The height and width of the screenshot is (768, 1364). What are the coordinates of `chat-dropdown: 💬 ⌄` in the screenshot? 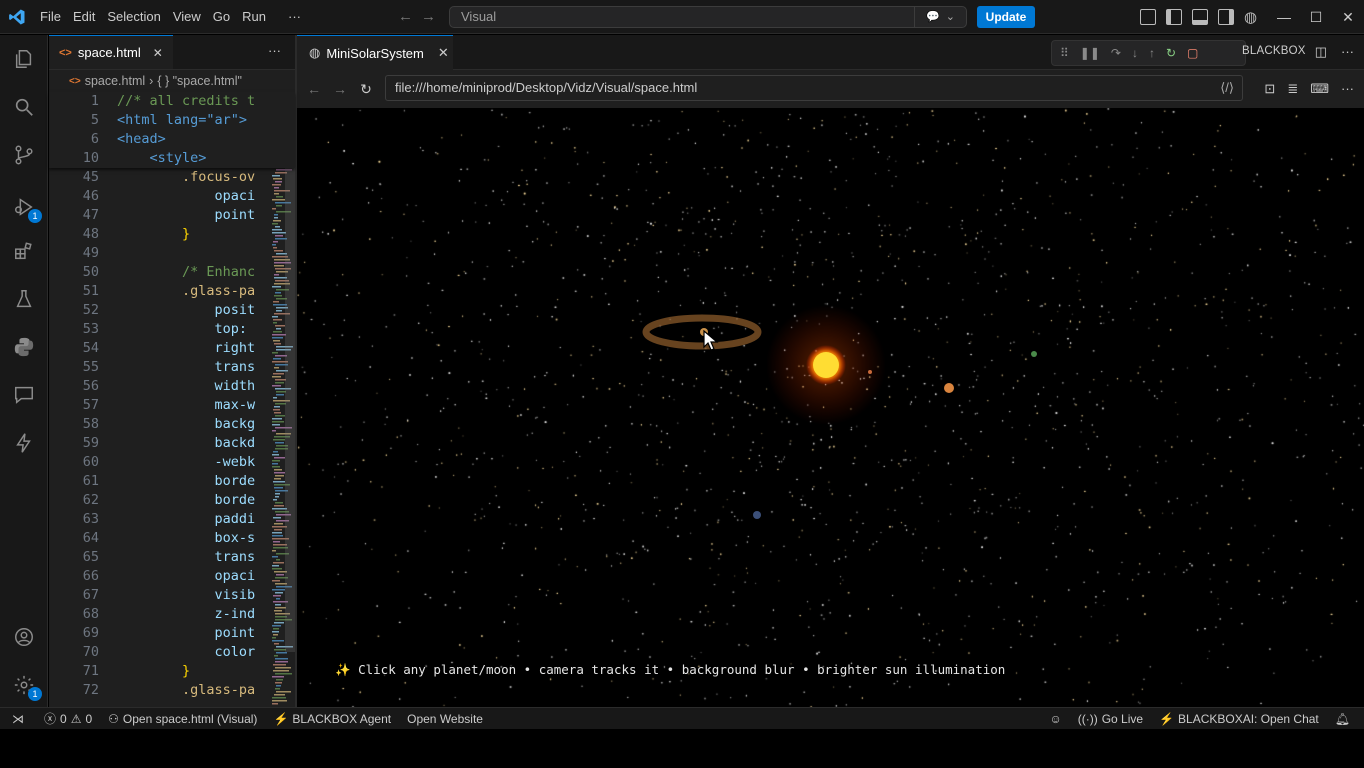 It's located at (940, 17).